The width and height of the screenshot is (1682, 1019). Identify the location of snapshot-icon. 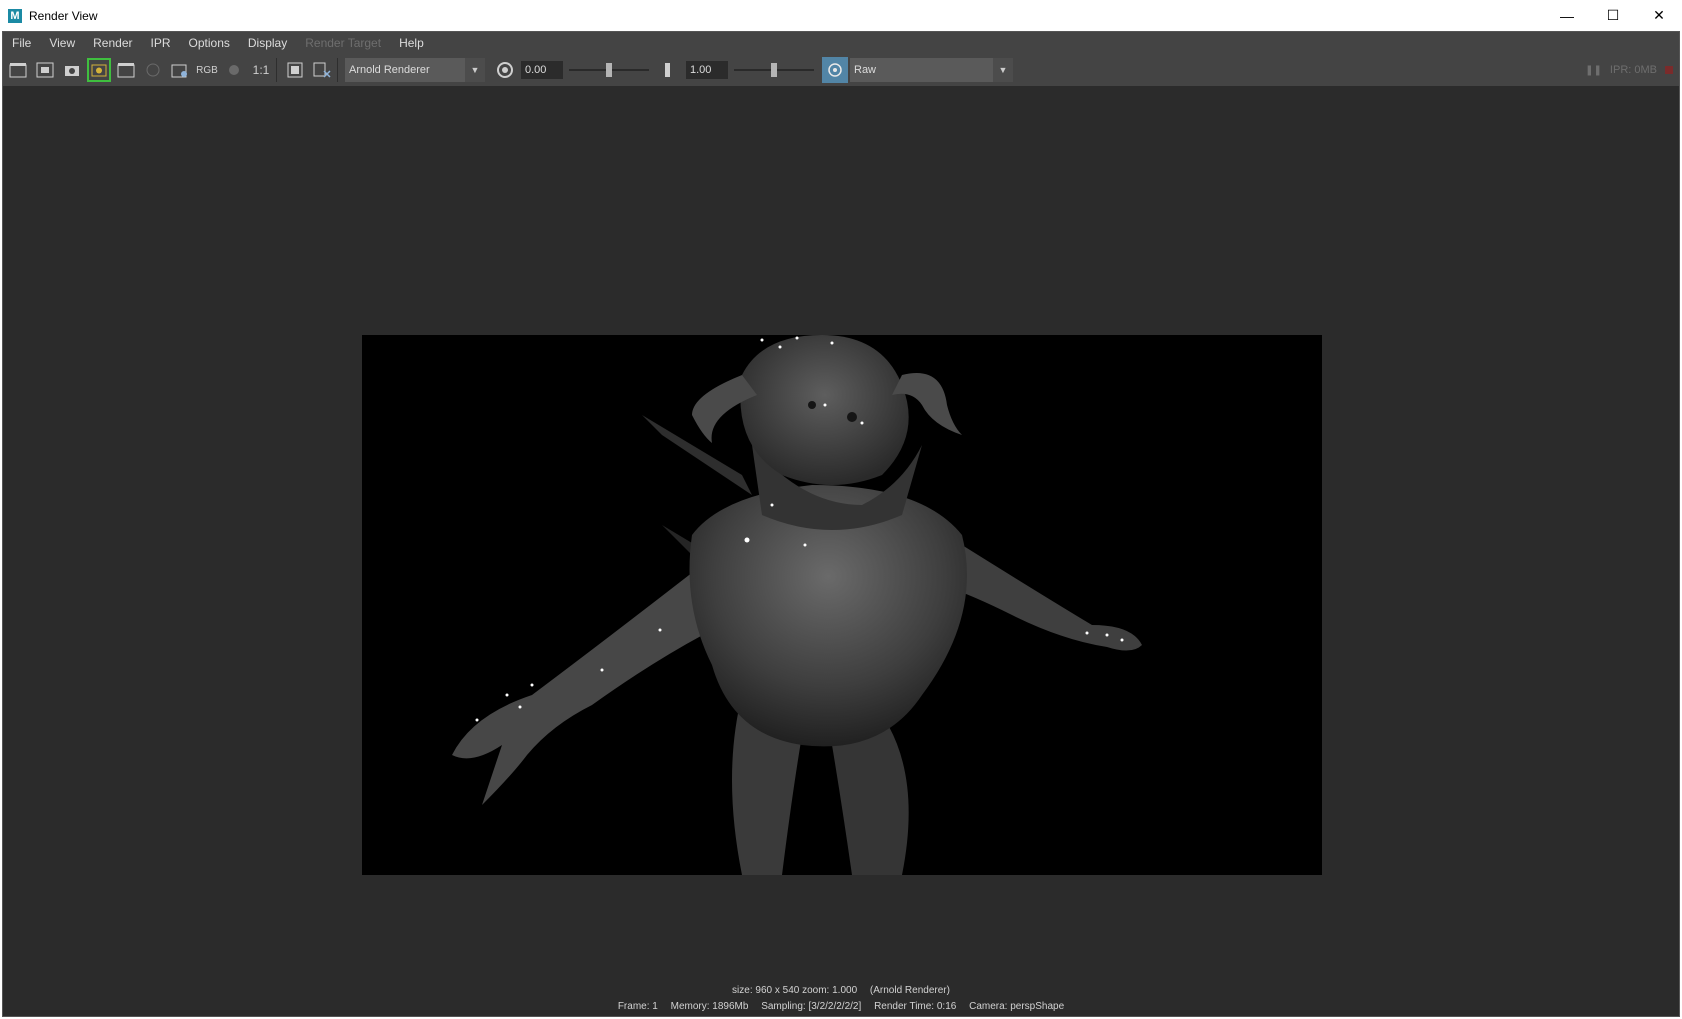
(72, 70).